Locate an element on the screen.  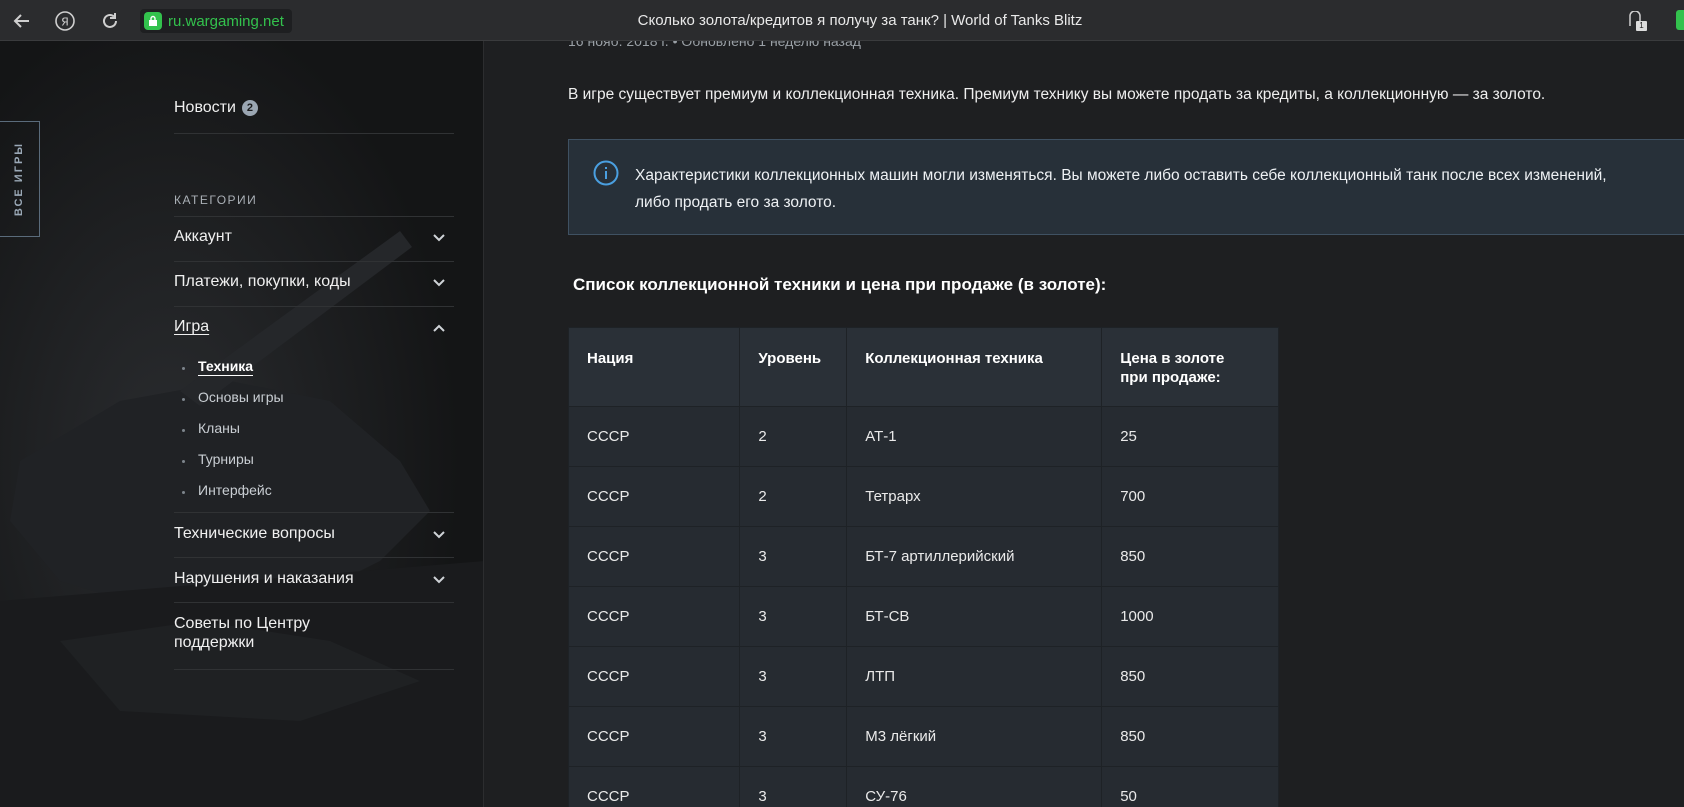
sidebar-item-technical: Технические вопросы is located at coordinates (314, 534).